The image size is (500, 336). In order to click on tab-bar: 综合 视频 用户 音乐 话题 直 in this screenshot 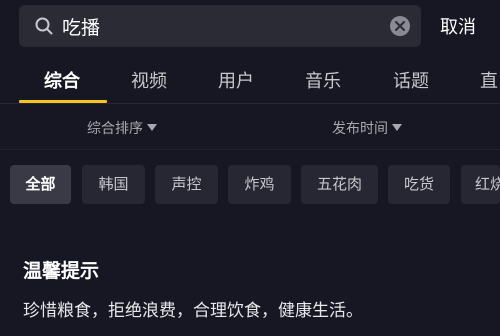, I will do `click(250, 82)`.